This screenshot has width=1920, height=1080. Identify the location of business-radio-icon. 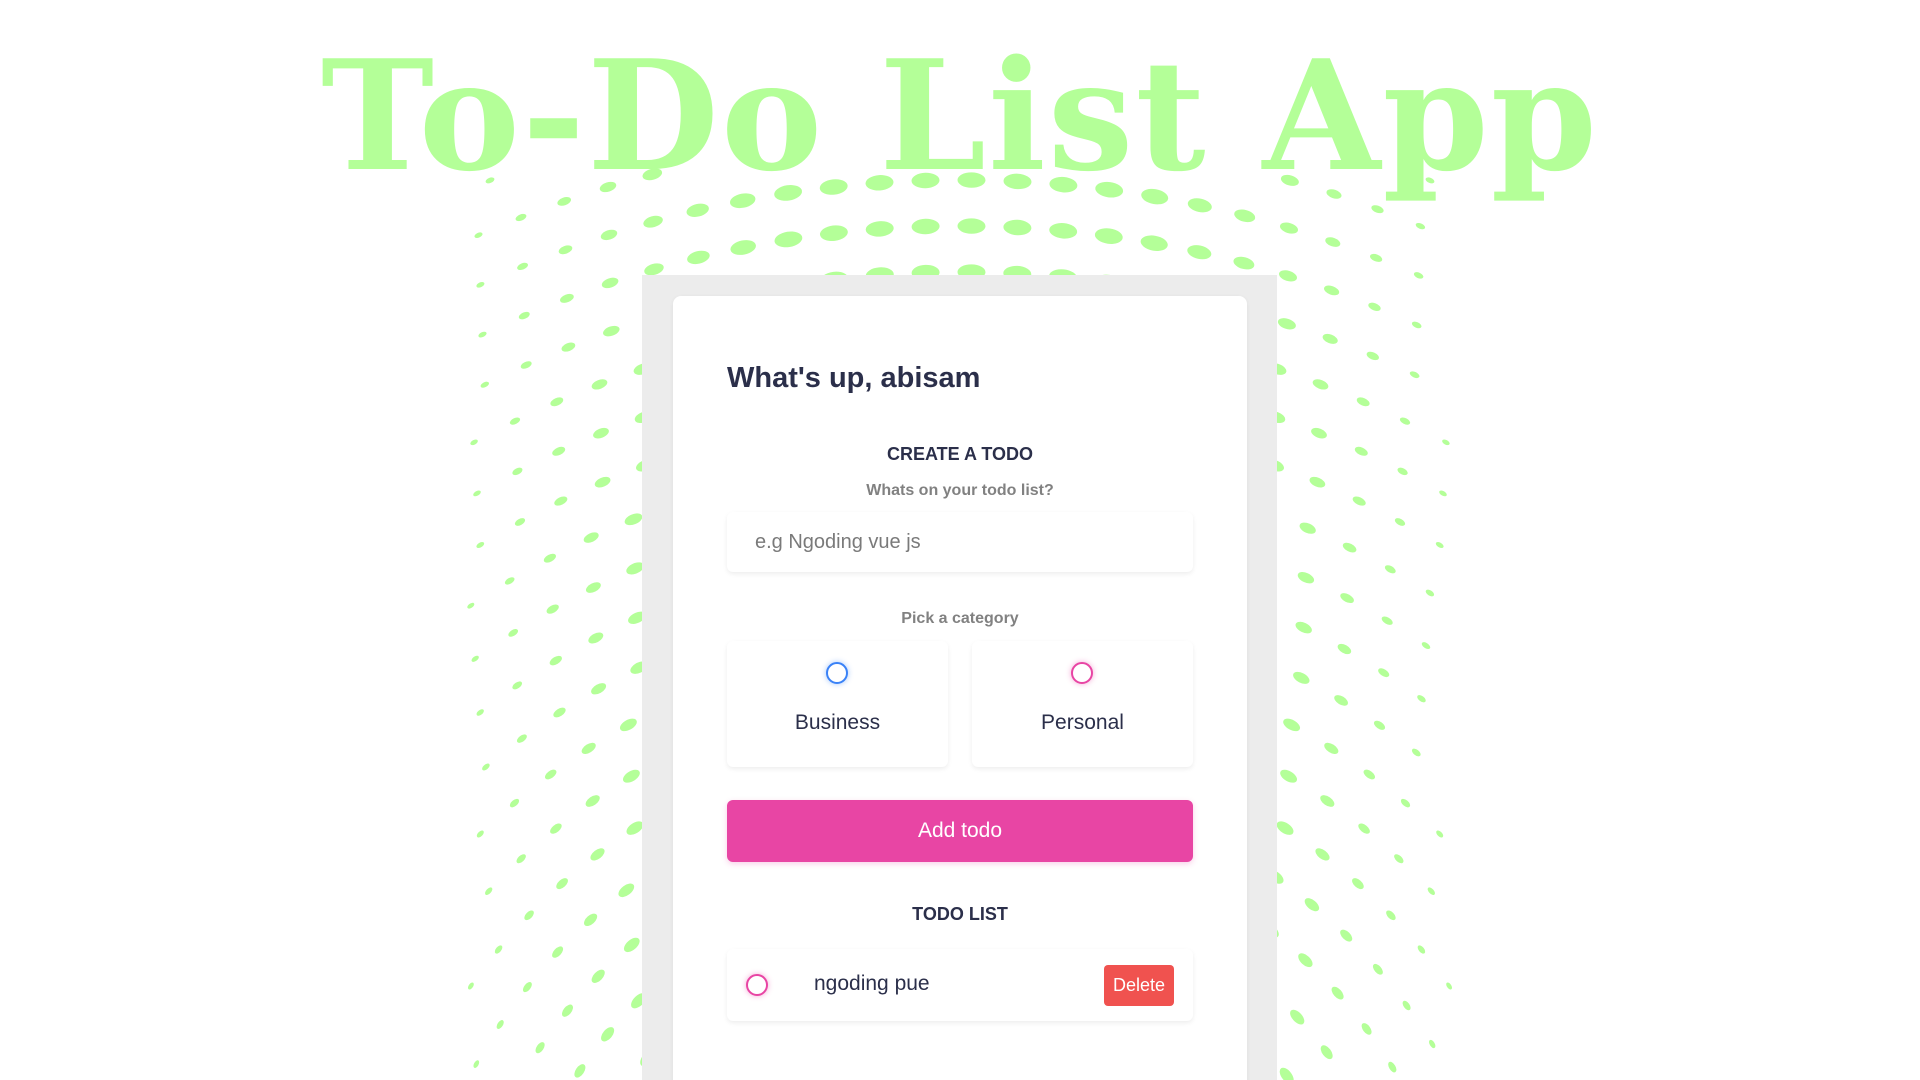
(837, 673).